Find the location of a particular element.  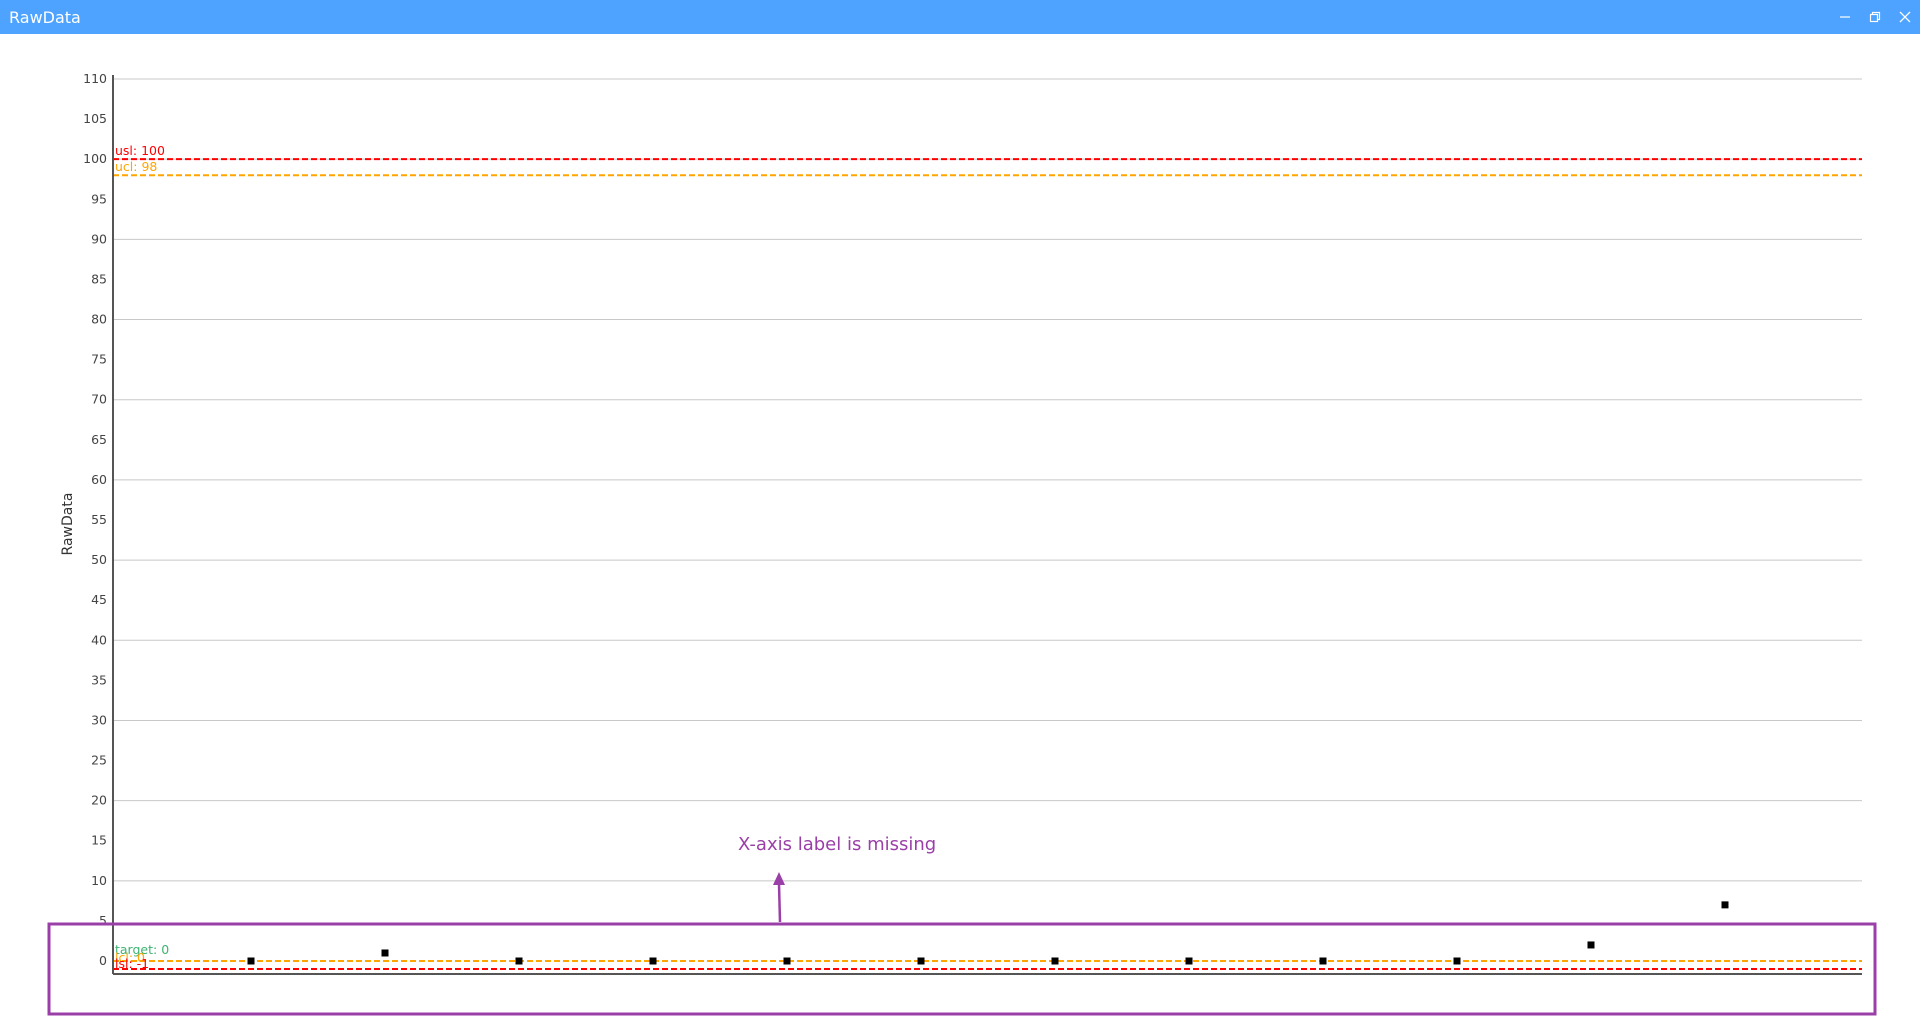

y-tick-label: 5 is located at coordinates (103, 920).